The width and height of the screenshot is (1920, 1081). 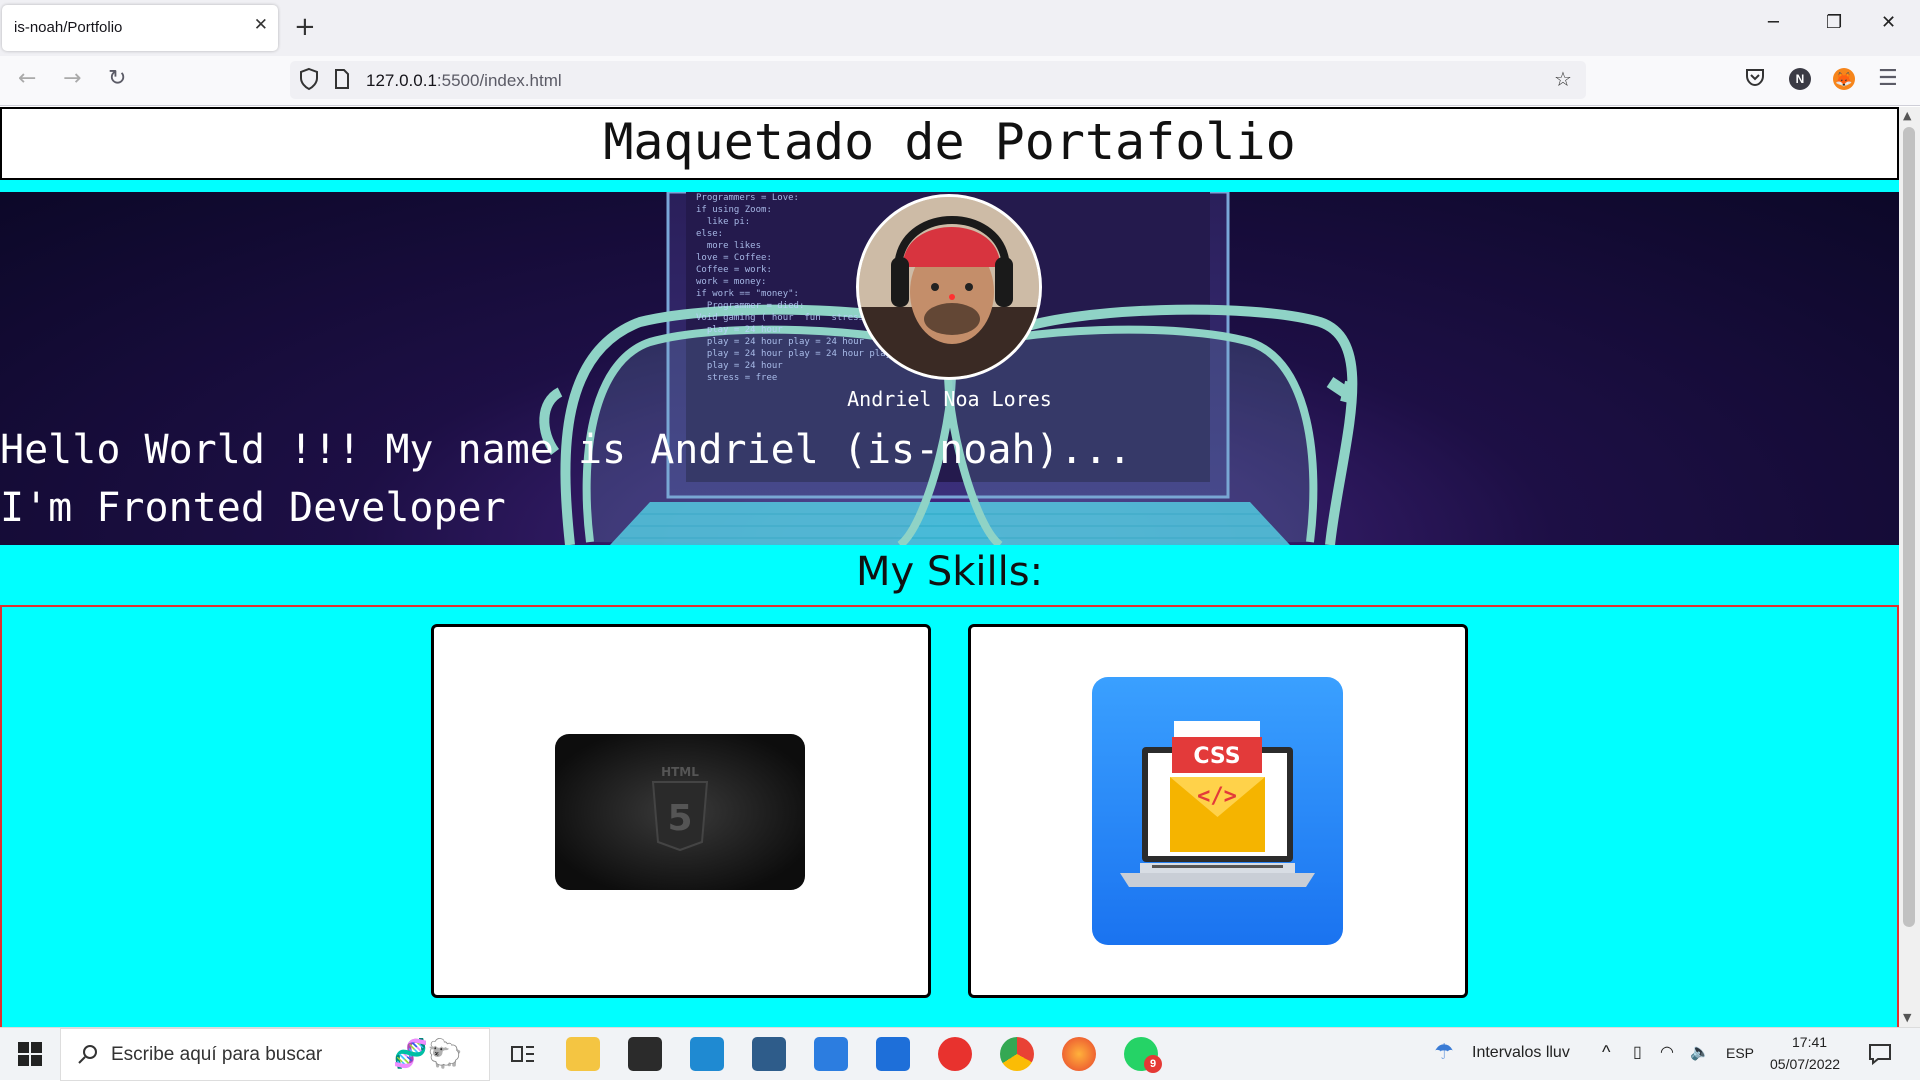 I want to click on save-disk-icon, so click(x=893, y=1054).